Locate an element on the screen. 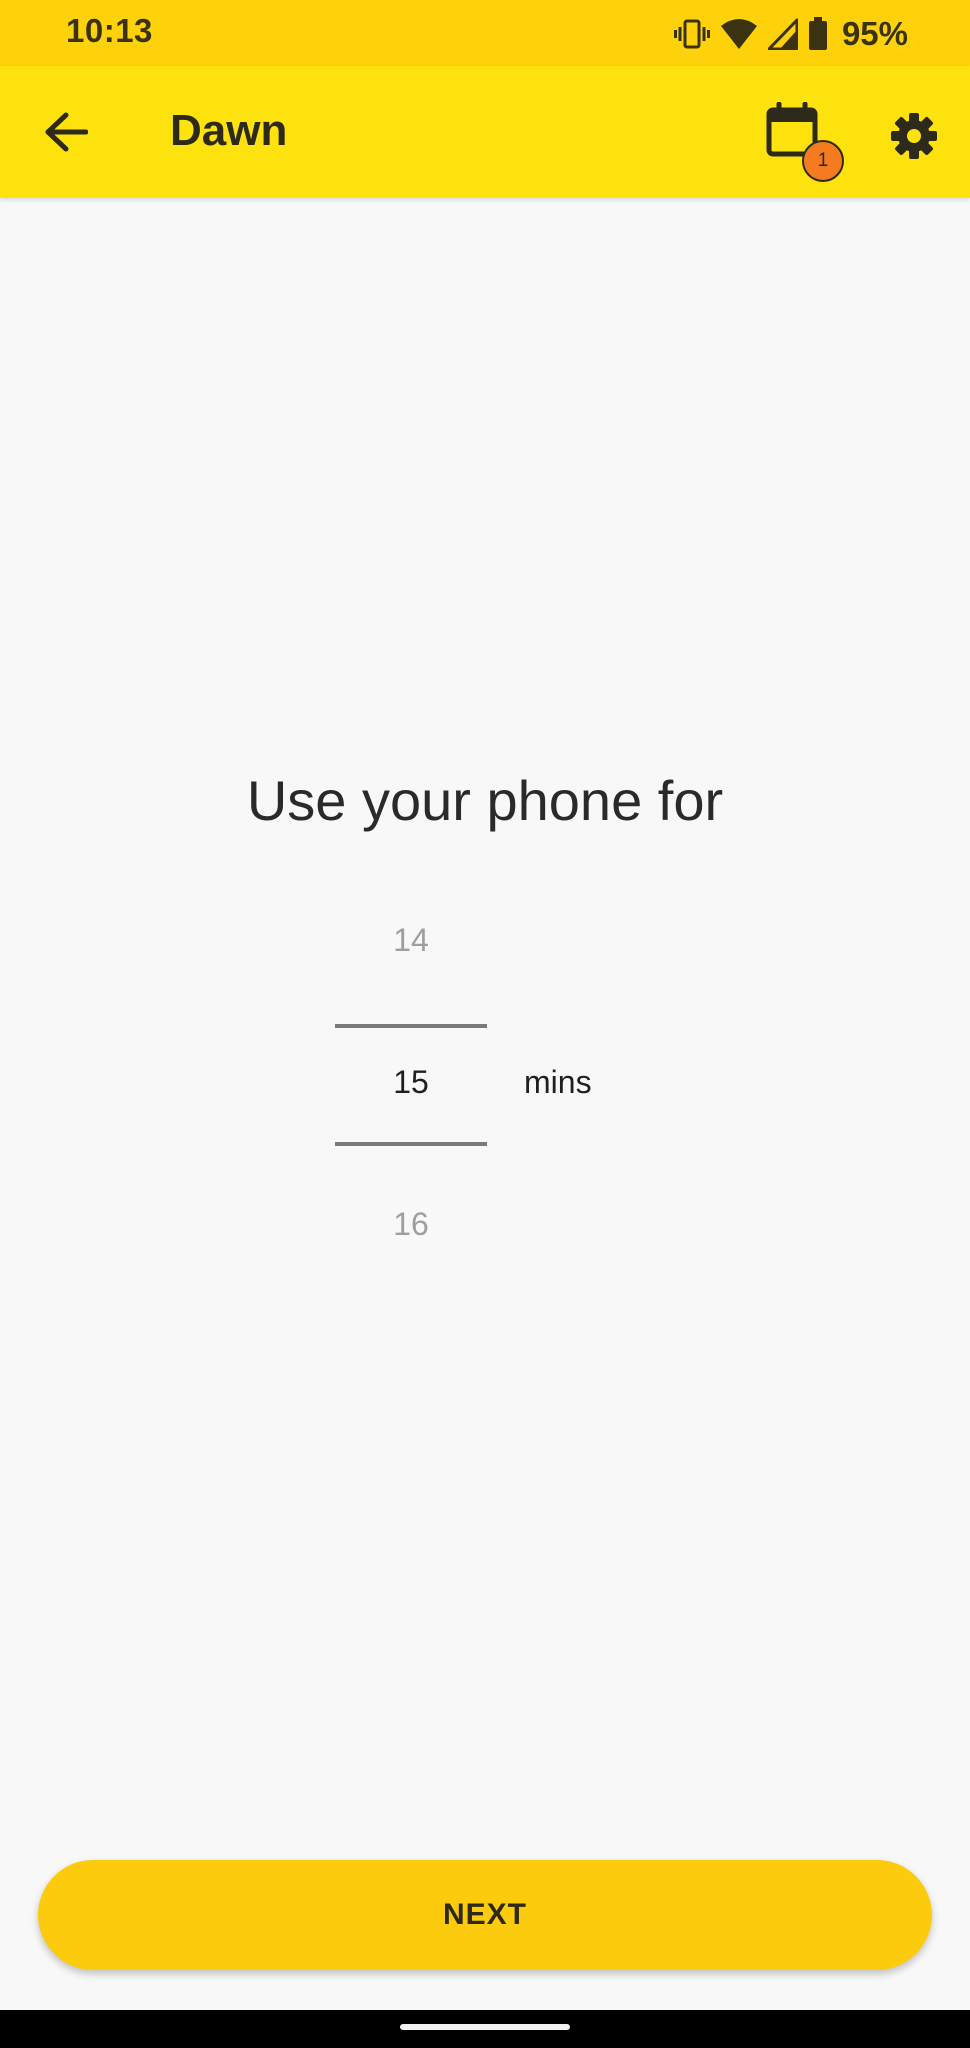 The width and height of the screenshot is (970, 2048). gear-icon is located at coordinates (914, 138).